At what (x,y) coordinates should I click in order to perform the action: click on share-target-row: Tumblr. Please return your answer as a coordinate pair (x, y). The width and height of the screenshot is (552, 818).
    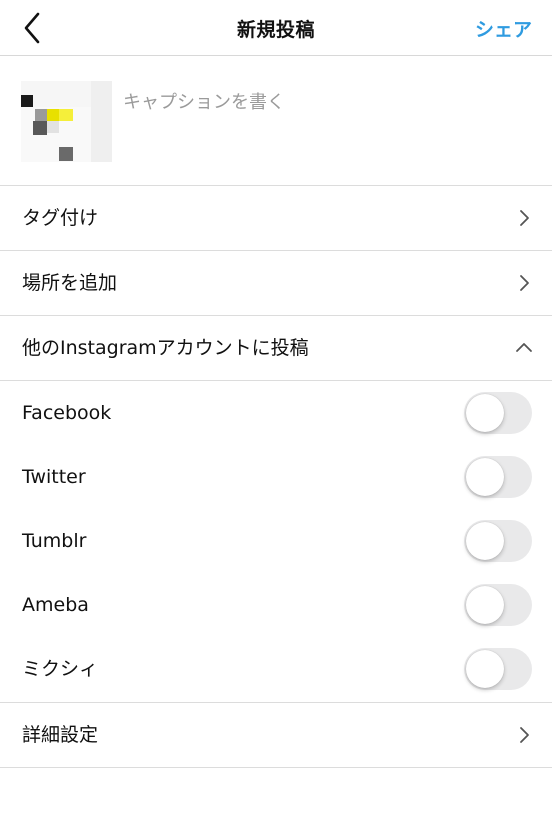
    Looking at the image, I should click on (276, 541).